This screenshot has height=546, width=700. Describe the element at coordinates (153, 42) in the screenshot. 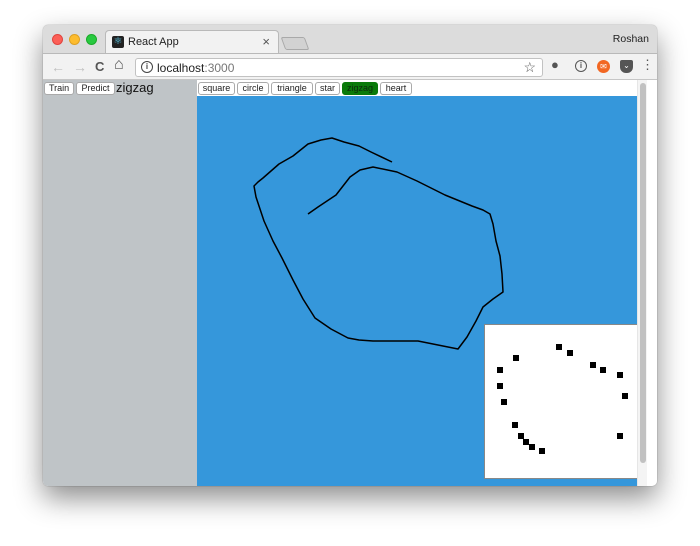

I see `tab-title: React App` at that location.